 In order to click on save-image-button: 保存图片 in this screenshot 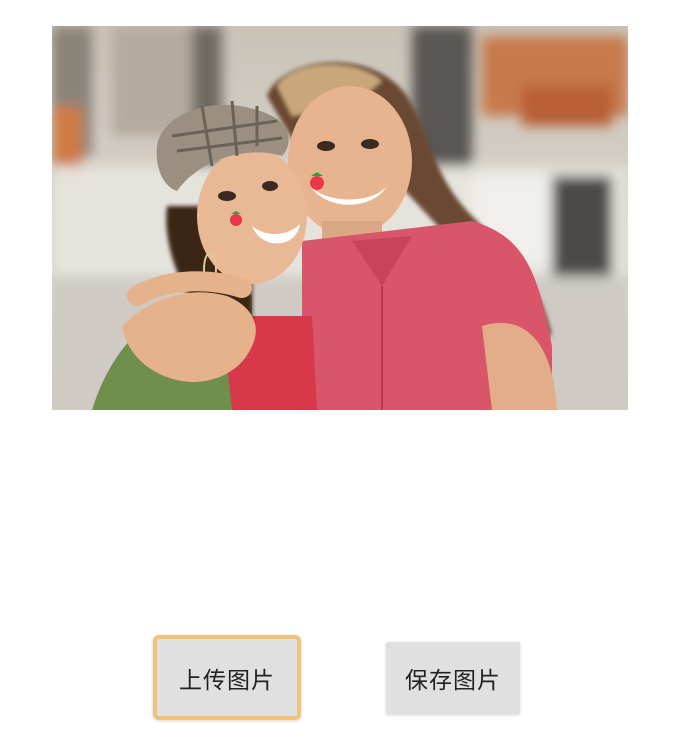, I will do `click(453, 678)`.